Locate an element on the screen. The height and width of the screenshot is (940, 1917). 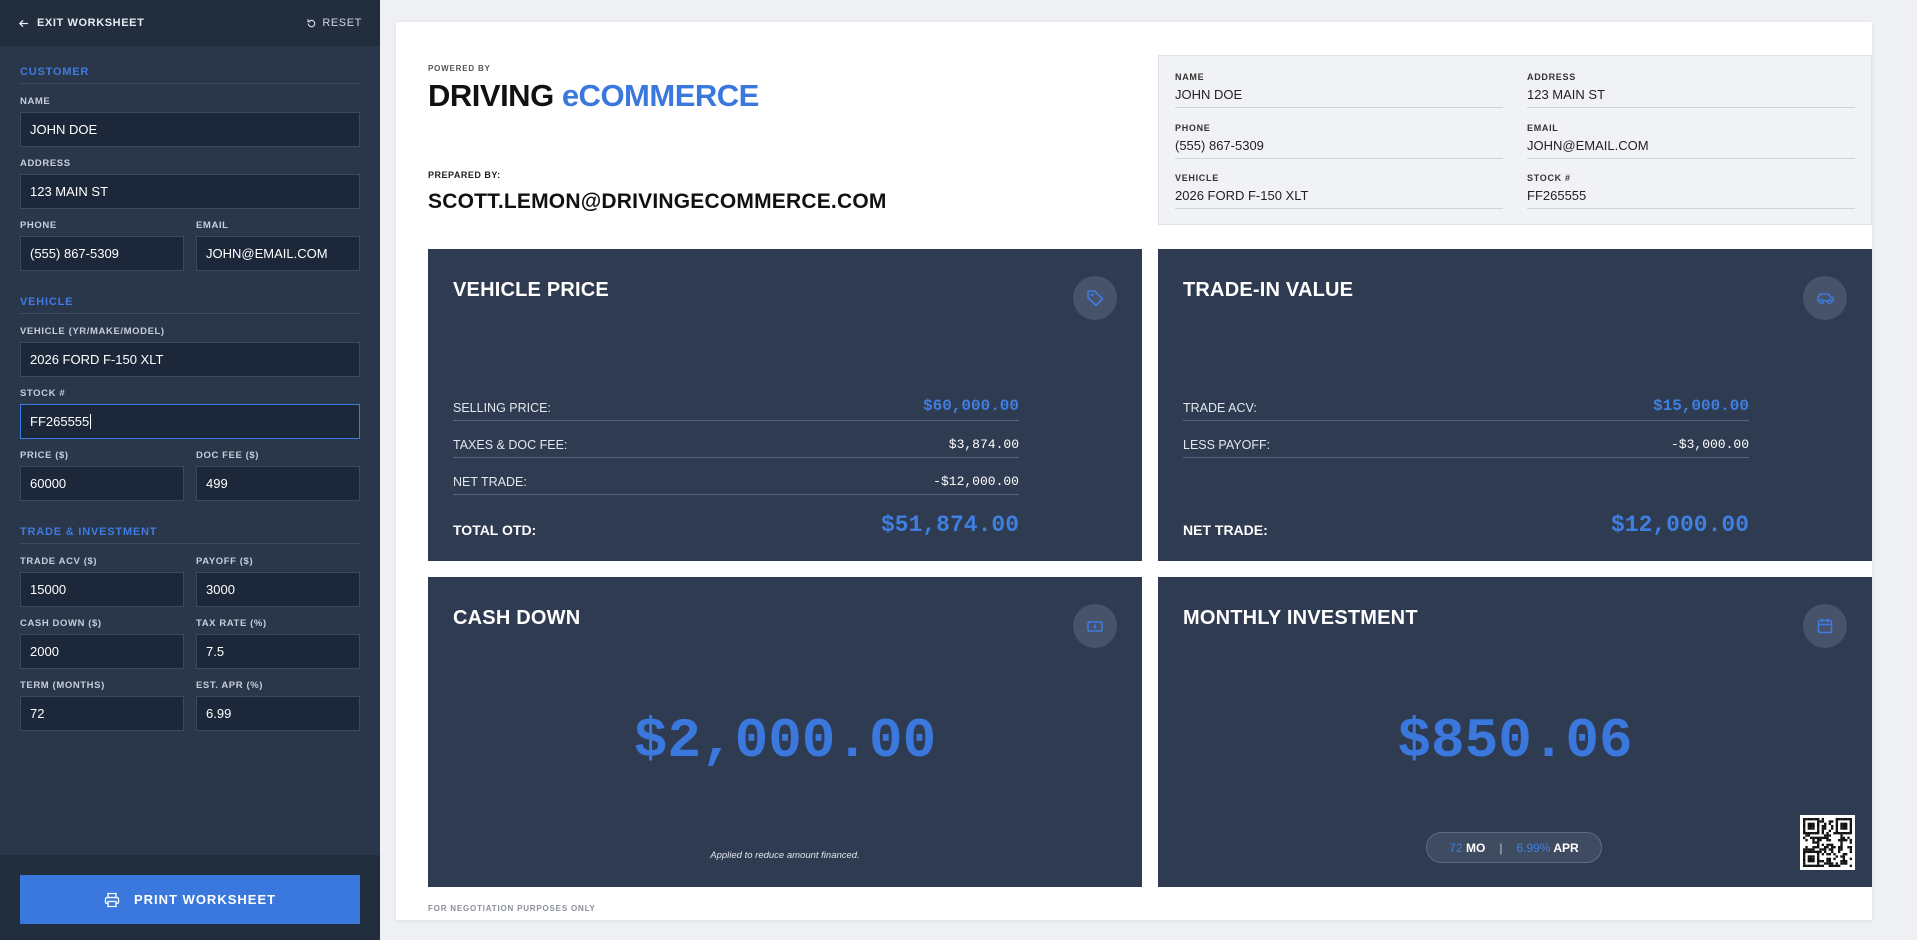
apr-label: EST. APR (%) is located at coordinates (230, 685).